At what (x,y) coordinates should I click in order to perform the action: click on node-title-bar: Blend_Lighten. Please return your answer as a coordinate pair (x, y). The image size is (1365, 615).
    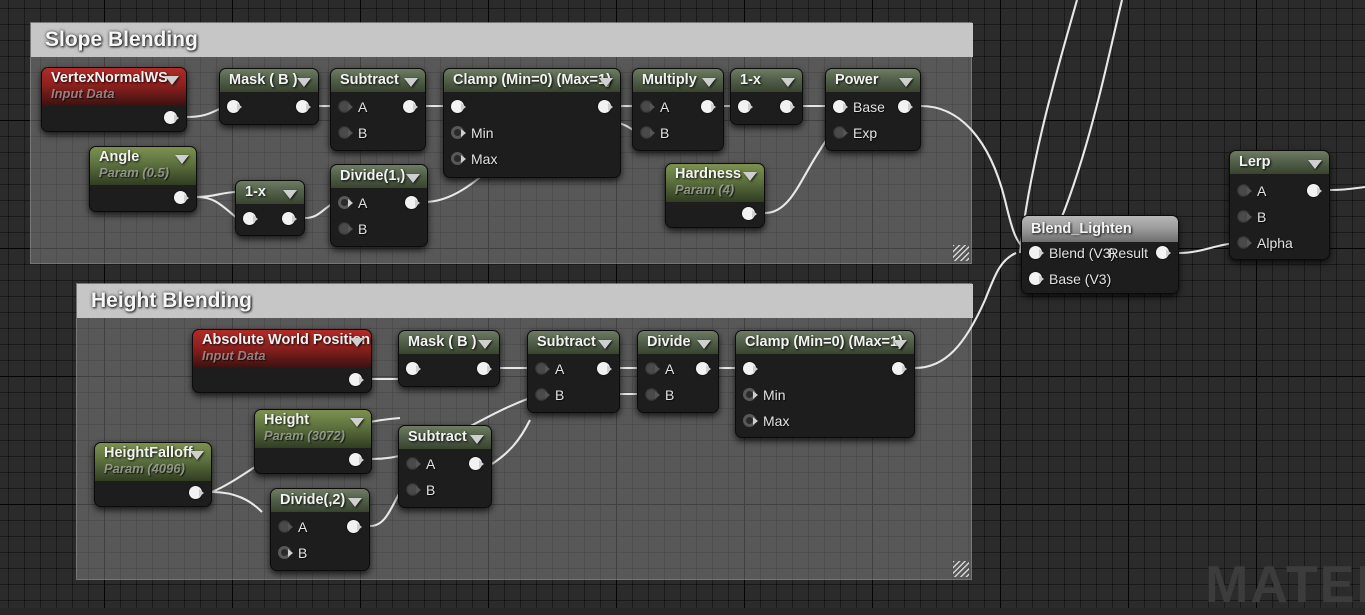
    Looking at the image, I should click on (1100, 229).